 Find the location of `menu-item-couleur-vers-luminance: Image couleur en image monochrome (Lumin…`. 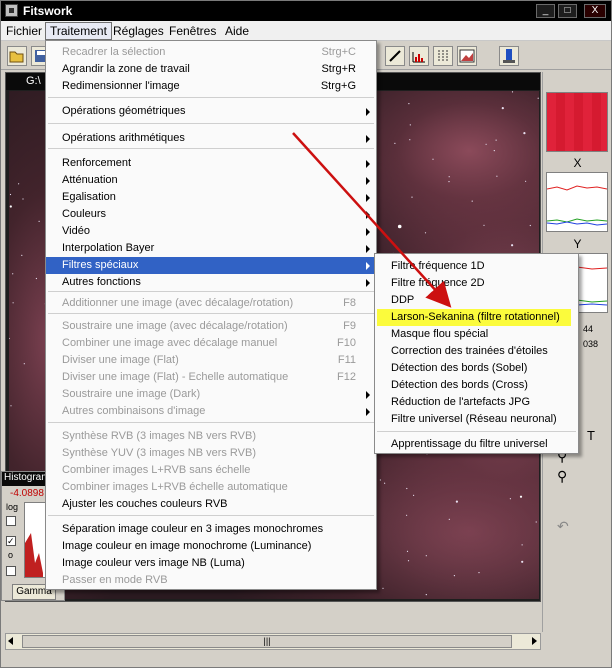

menu-item-couleur-vers-luminance: Image couleur en image monochrome (Lumin… is located at coordinates (211, 546).